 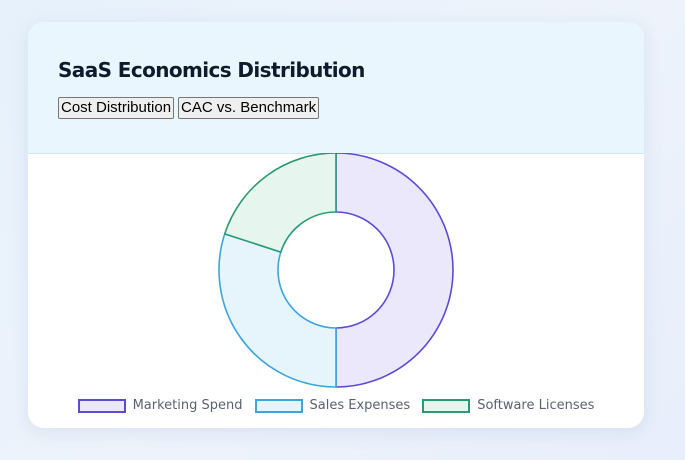 I want to click on chart-tabs: Cost Distribution CAC vs. Benchmark, so click(x=189, y=108).